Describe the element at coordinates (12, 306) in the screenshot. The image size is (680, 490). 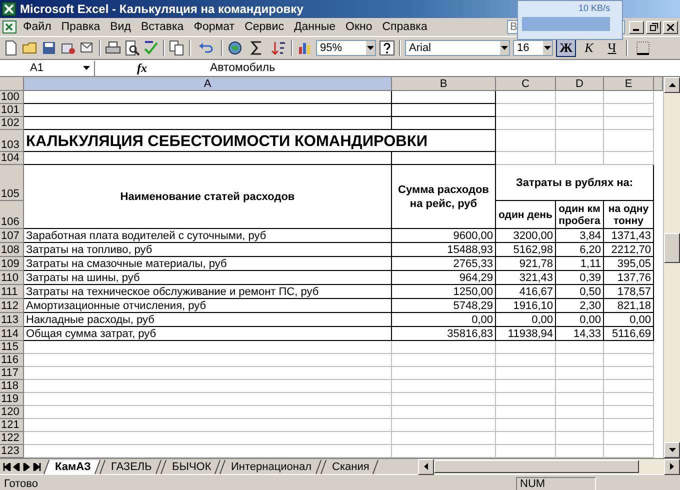
I see `row-header: 112` at that location.